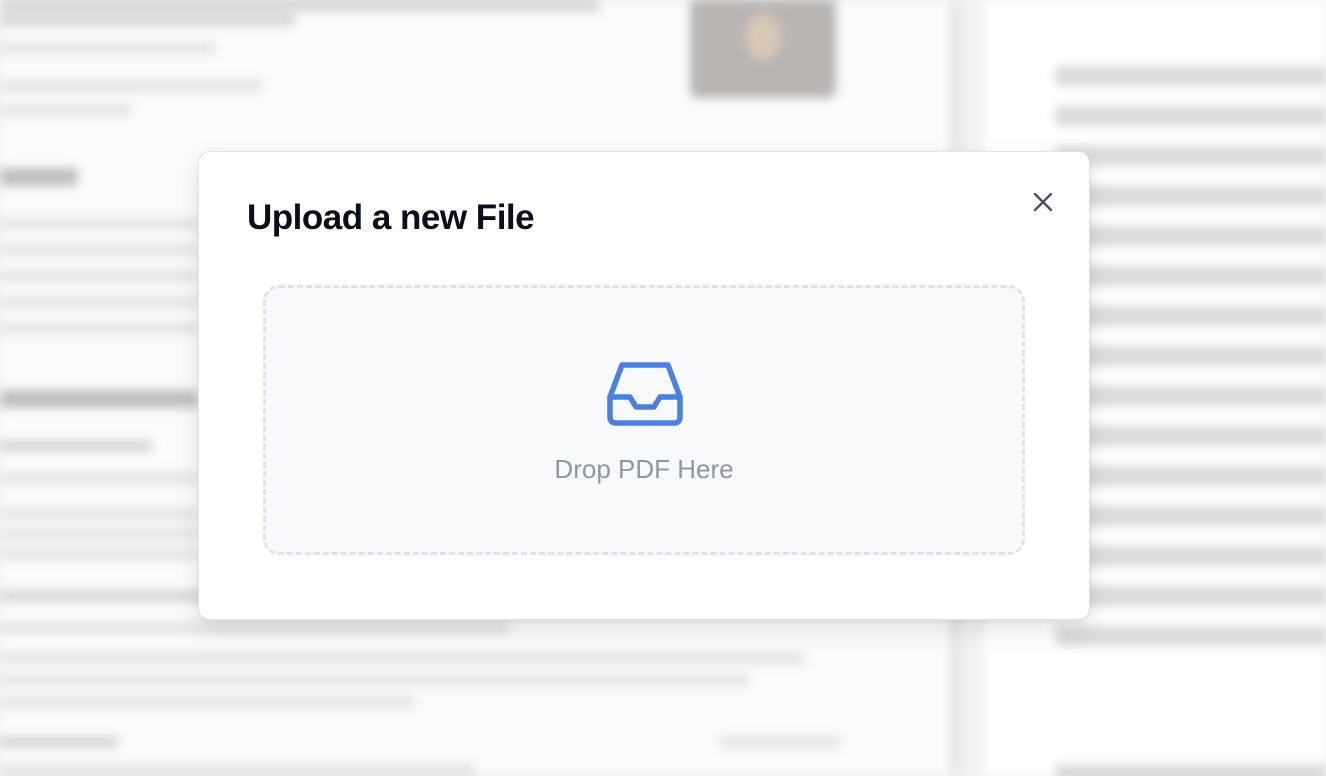  I want to click on modal-title: Upload a new File, so click(391, 217).